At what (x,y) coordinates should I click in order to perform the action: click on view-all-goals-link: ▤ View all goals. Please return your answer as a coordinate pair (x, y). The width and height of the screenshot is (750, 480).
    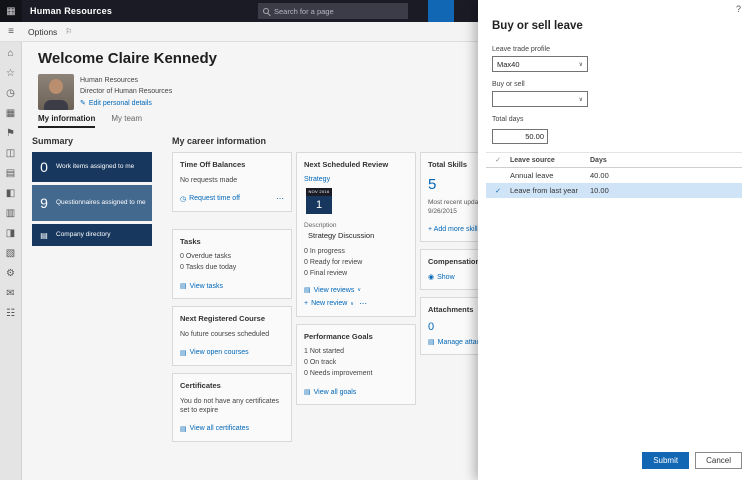
    Looking at the image, I should click on (330, 392).